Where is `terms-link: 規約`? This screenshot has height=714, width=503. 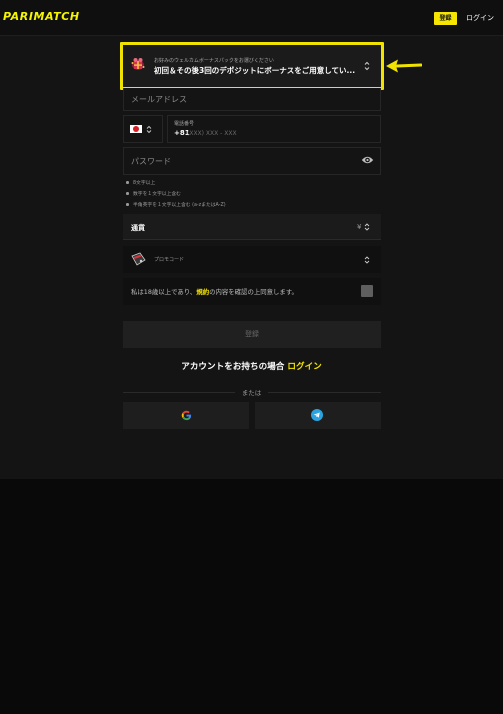 terms-link: 規約 is located at coordinates (202, 292).